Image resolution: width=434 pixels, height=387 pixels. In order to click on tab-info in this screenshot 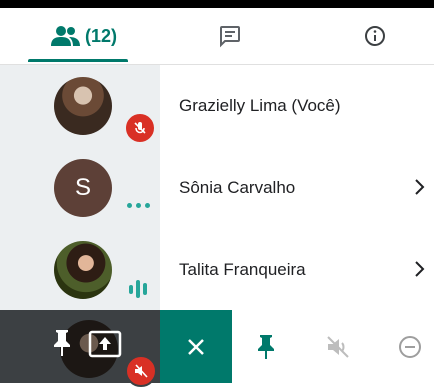, I will do `click(375, 36)`.